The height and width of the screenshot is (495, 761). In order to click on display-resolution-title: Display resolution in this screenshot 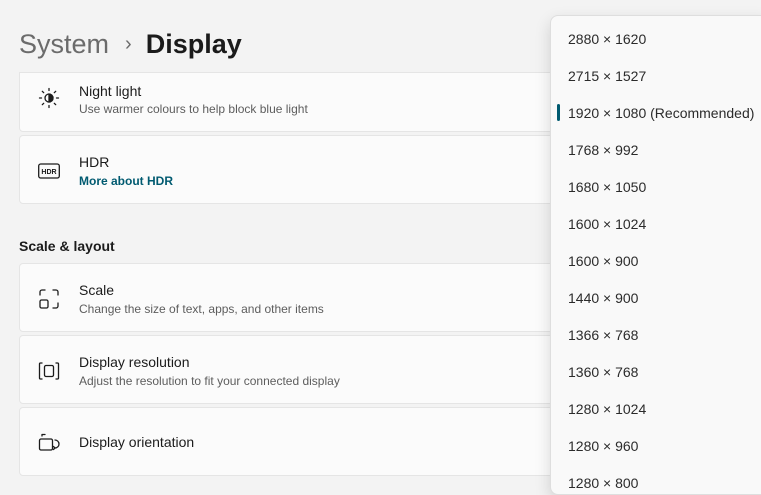, I will do `click(134, 362)`.